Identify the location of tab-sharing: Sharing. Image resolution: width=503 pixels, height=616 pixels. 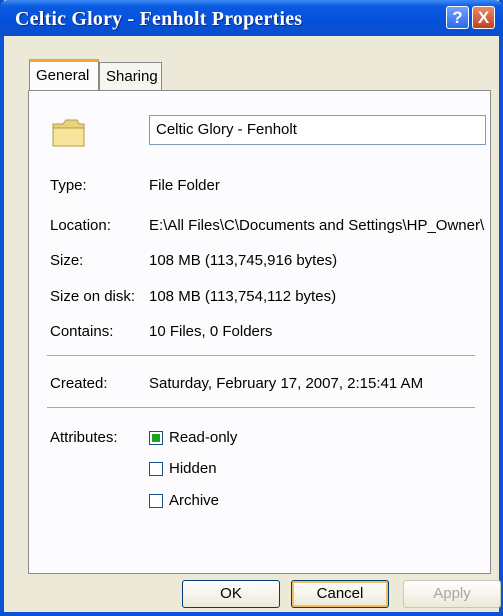
(130, 76).